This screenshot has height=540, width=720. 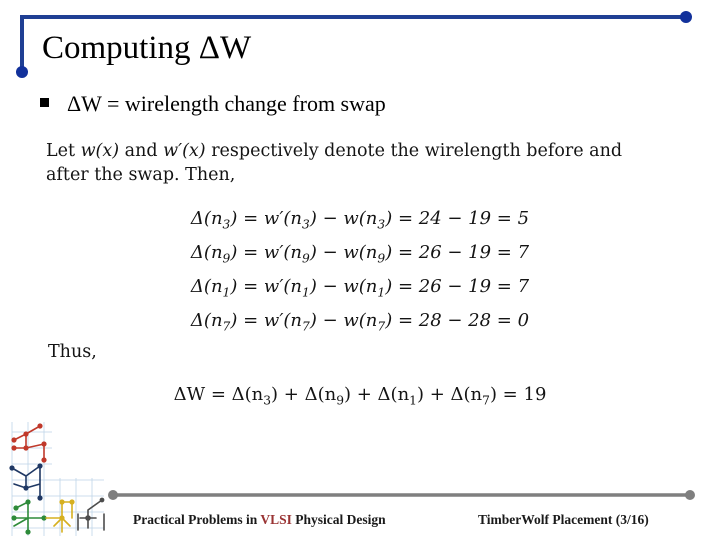 I want to click on placement-nets-decorative-graphic, so click(x=57, y=479).